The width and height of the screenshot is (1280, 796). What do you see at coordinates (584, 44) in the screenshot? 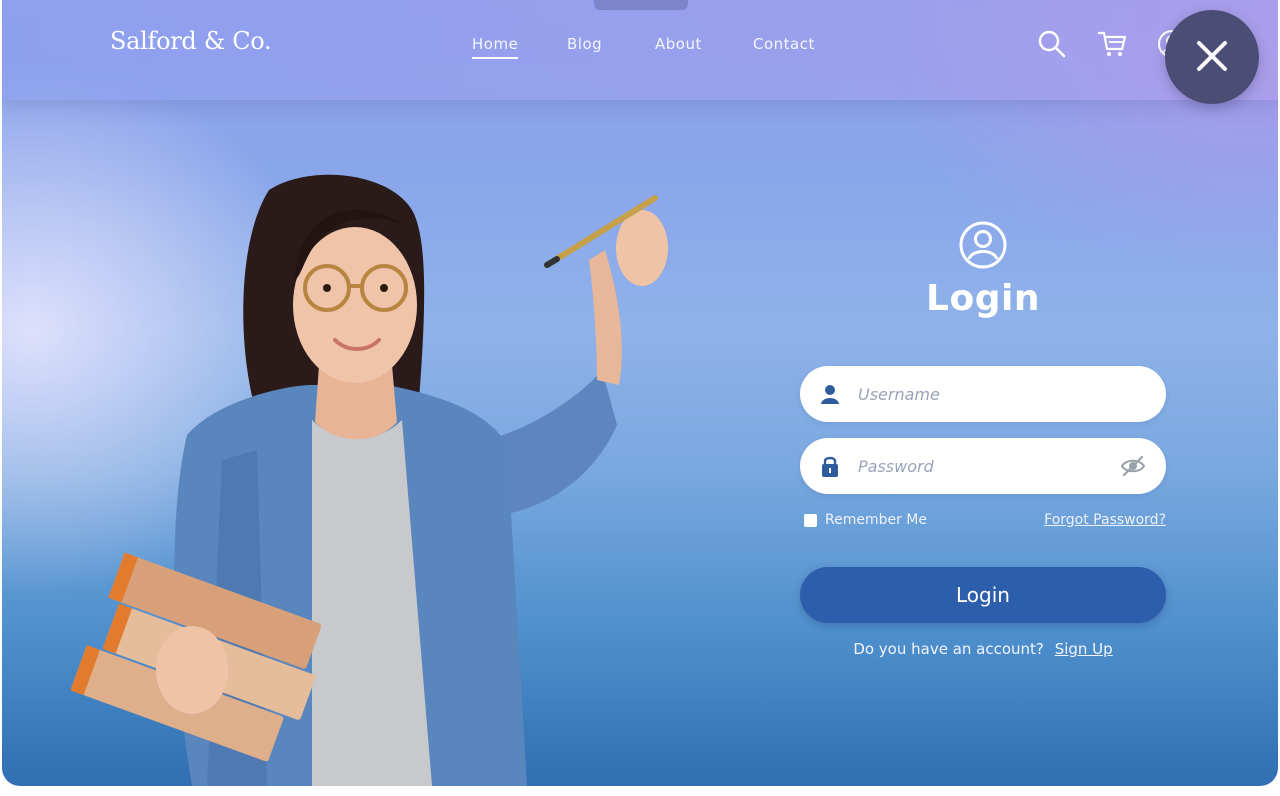
I see `nav-link-blog: Blog` at bounding box center [584, 44].